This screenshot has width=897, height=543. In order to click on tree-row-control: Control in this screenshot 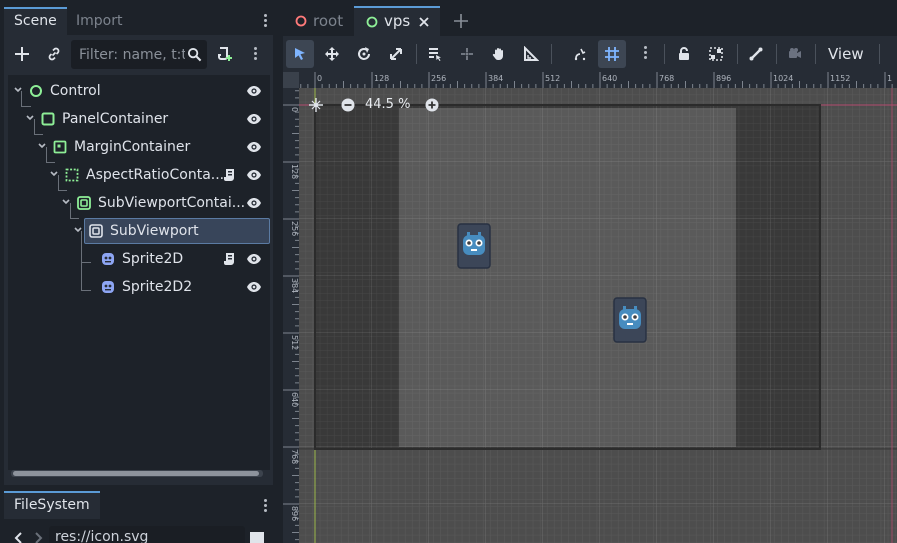, I will do `click(139, 91)`.